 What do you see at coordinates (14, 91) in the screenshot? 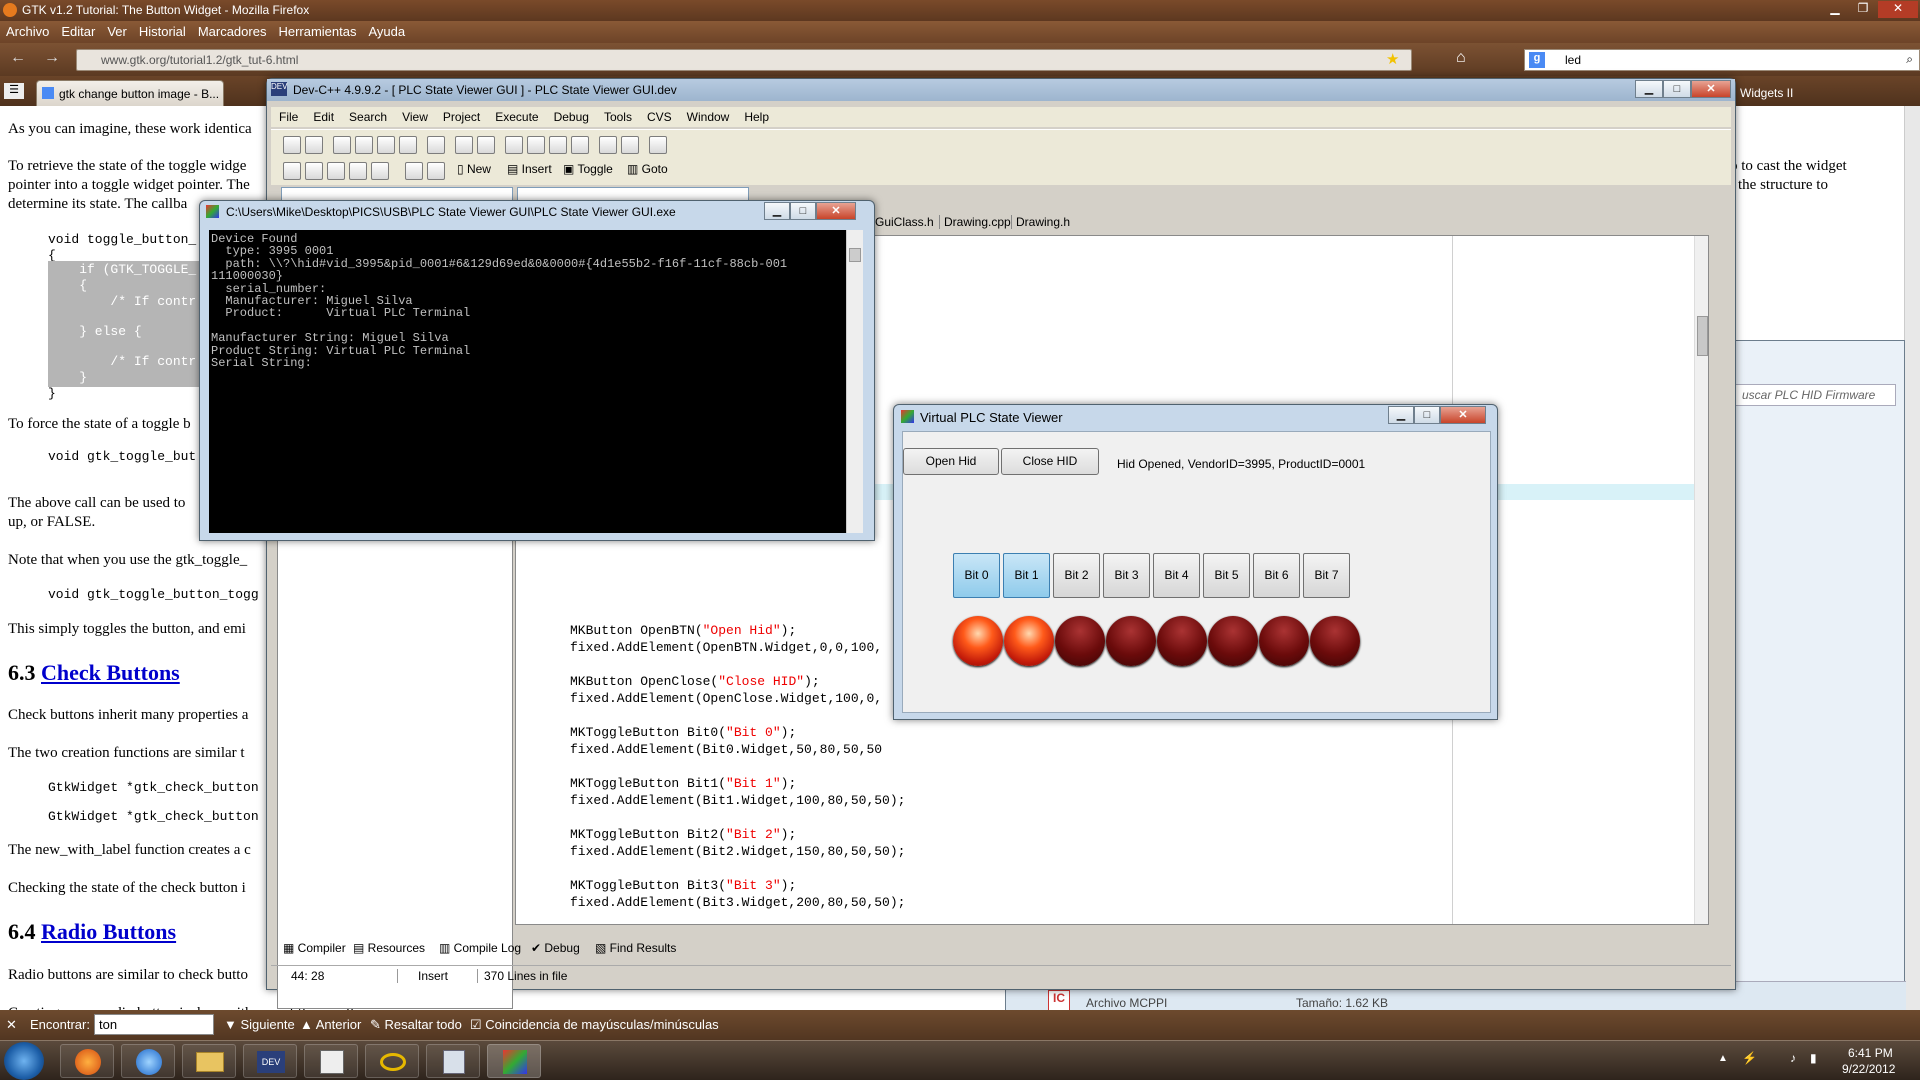
I see `tab-list-icon: ☰` at bounding box center [14, 91].